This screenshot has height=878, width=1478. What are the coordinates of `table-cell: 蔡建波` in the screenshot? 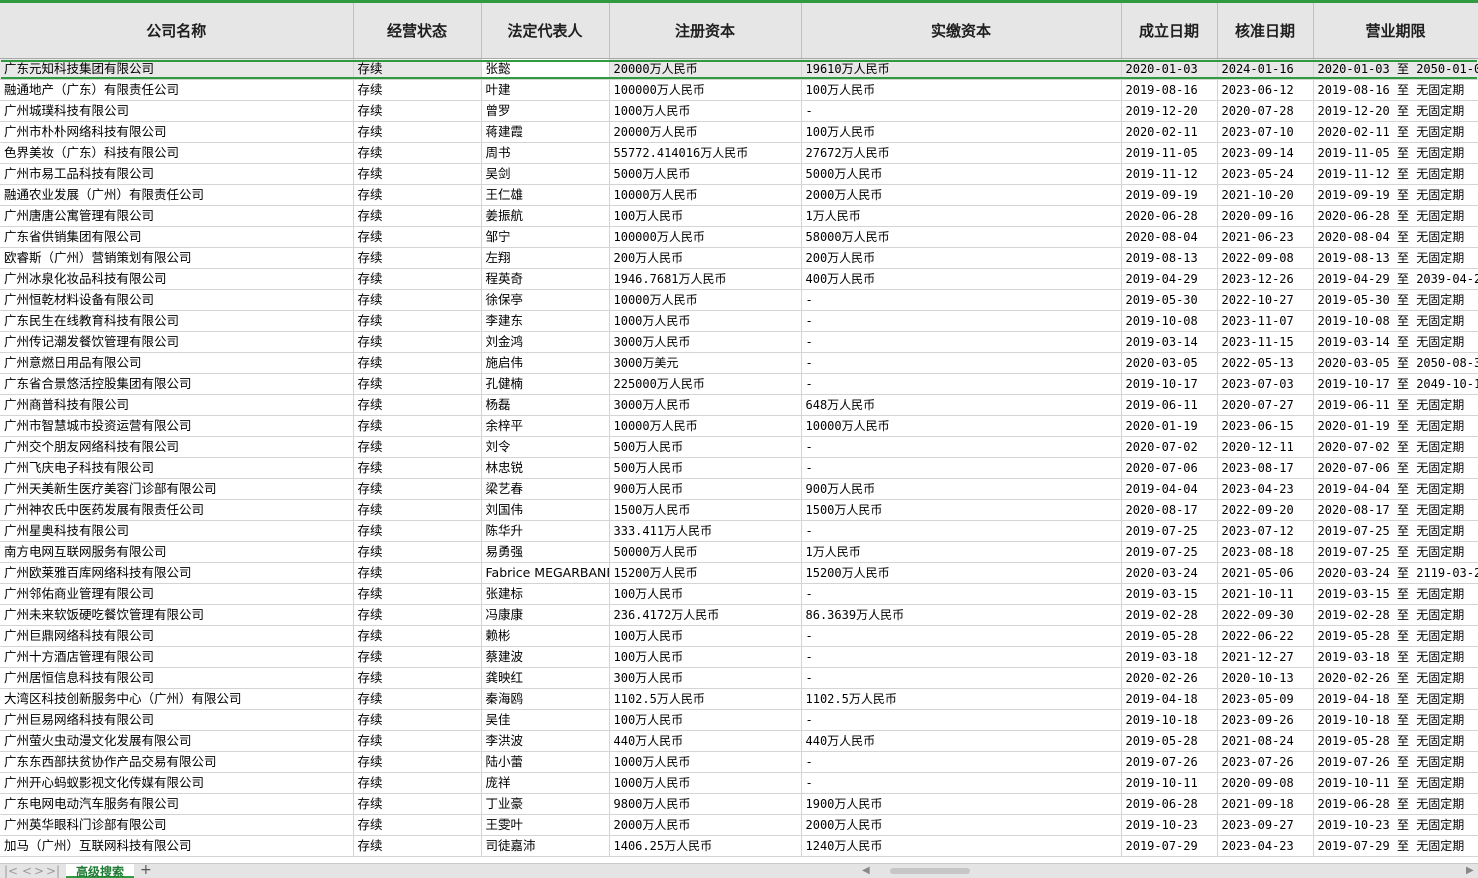 It's located at (545, 657).